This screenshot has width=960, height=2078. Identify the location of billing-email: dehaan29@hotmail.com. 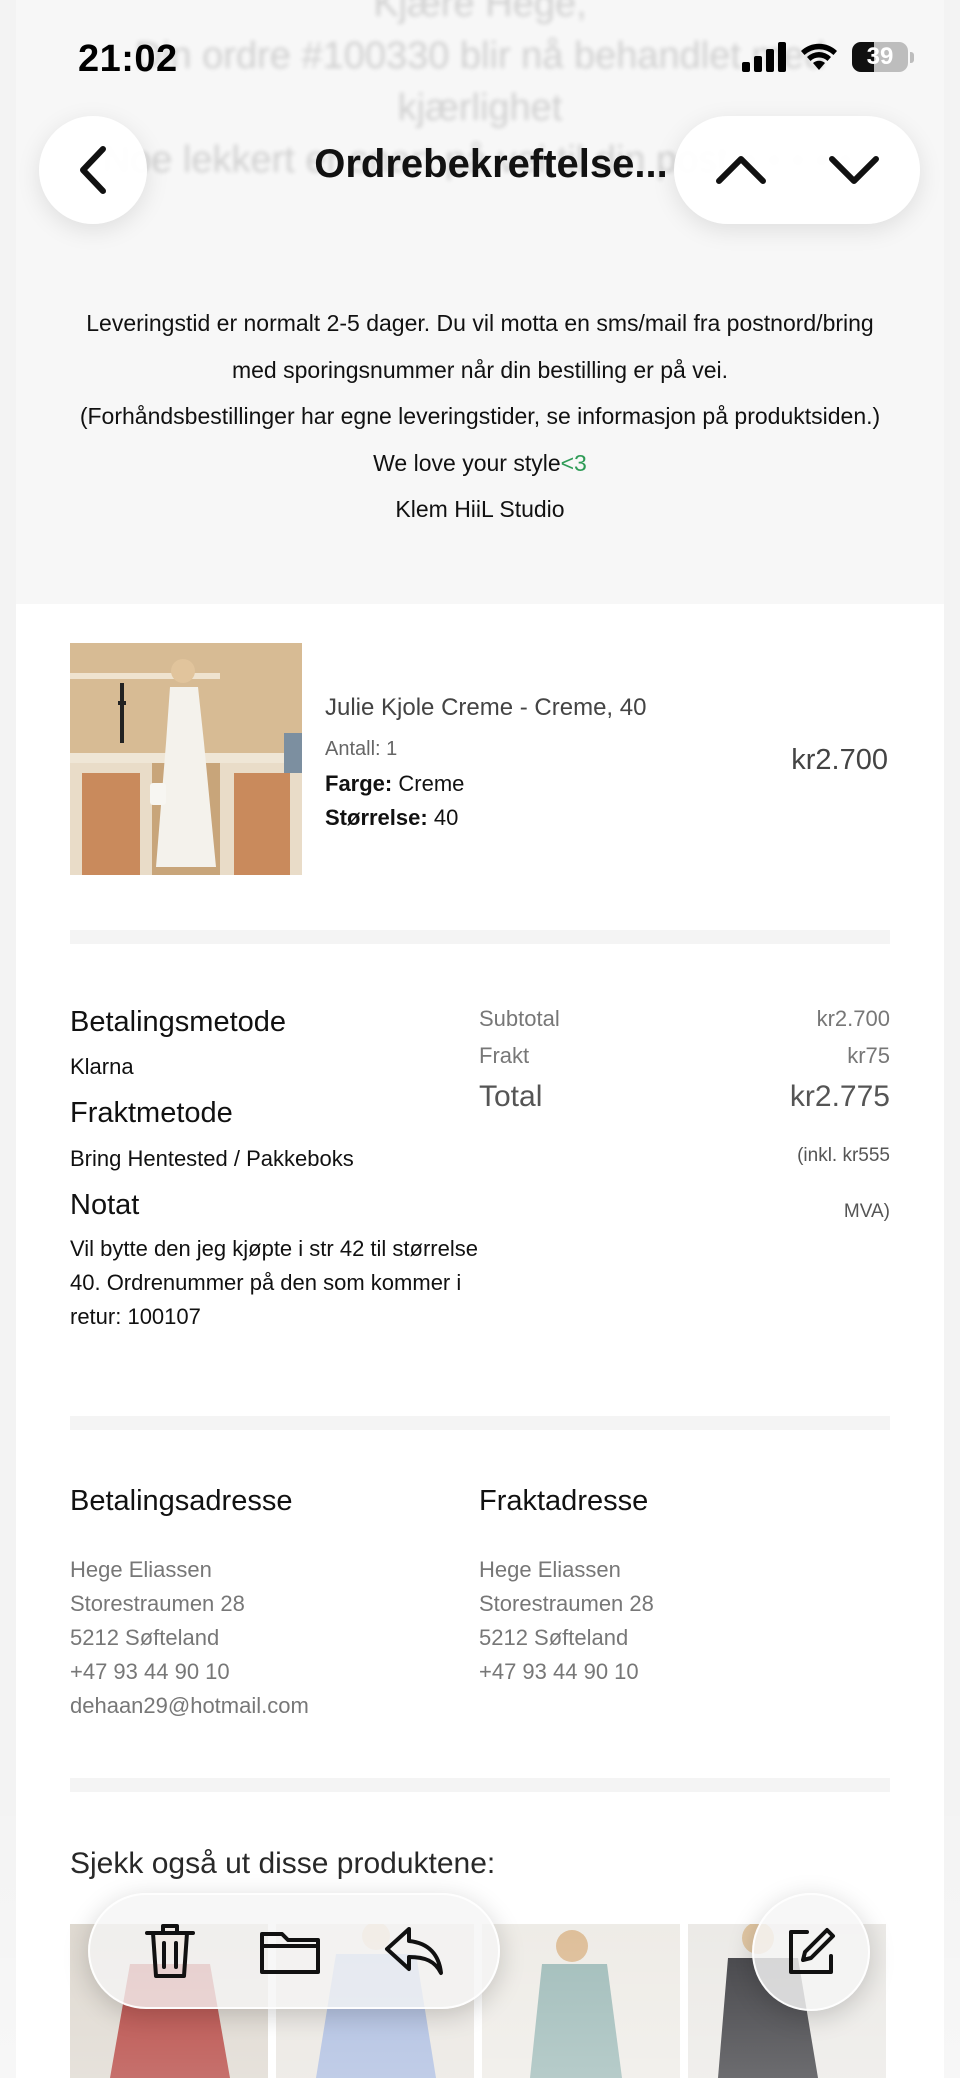
(189, 1706).